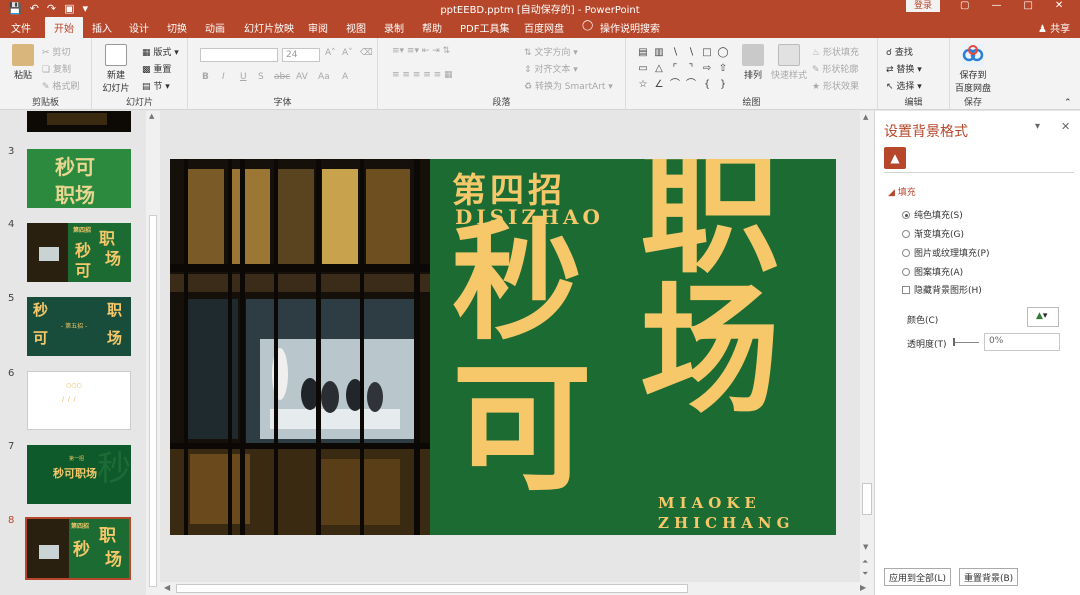 This screenshot has width=1080, height=595. Describe the element at coordinates (551, 51) in the screenshot. I see `text-direction-button: ⇅ 文字方向 ▾` at that location.